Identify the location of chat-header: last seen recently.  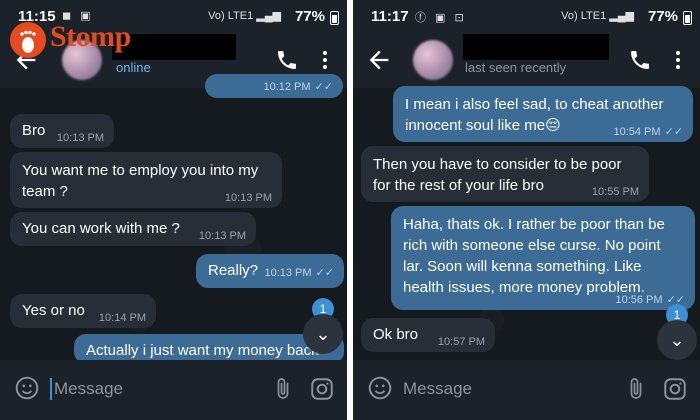
(526, 61).